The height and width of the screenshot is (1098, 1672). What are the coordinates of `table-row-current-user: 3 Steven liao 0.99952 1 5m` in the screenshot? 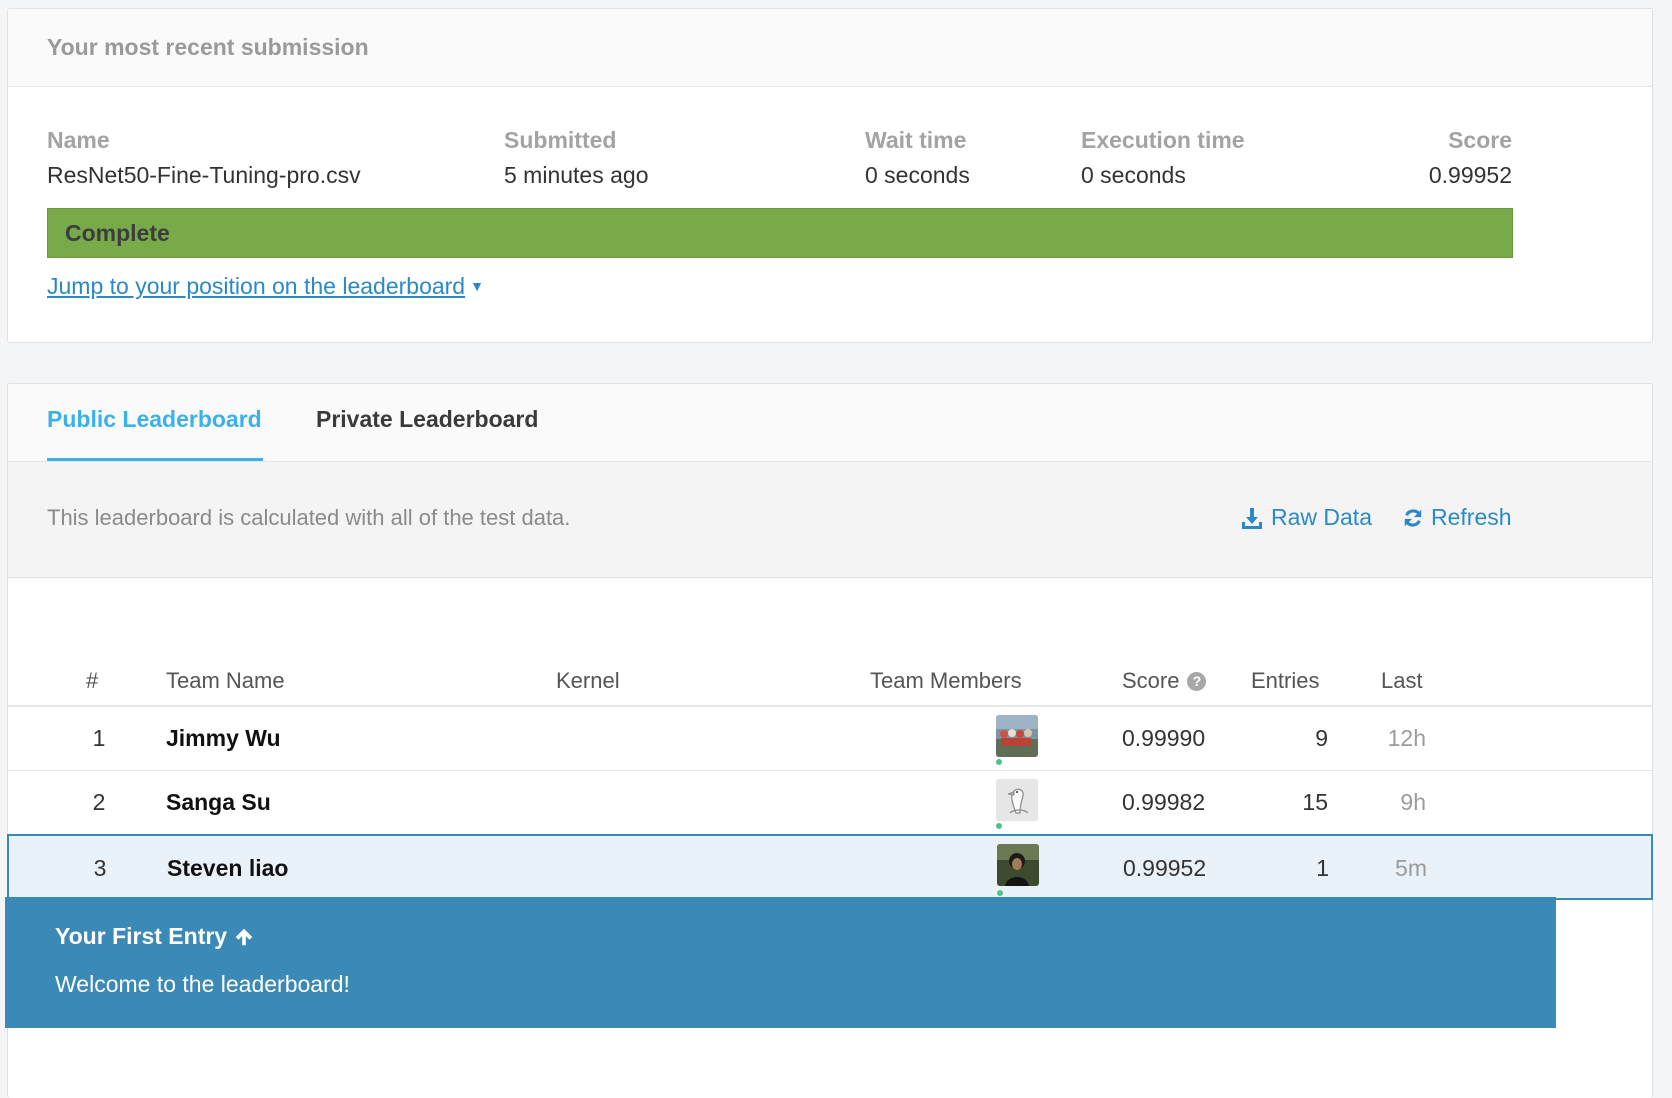 It's located at (830, 867).